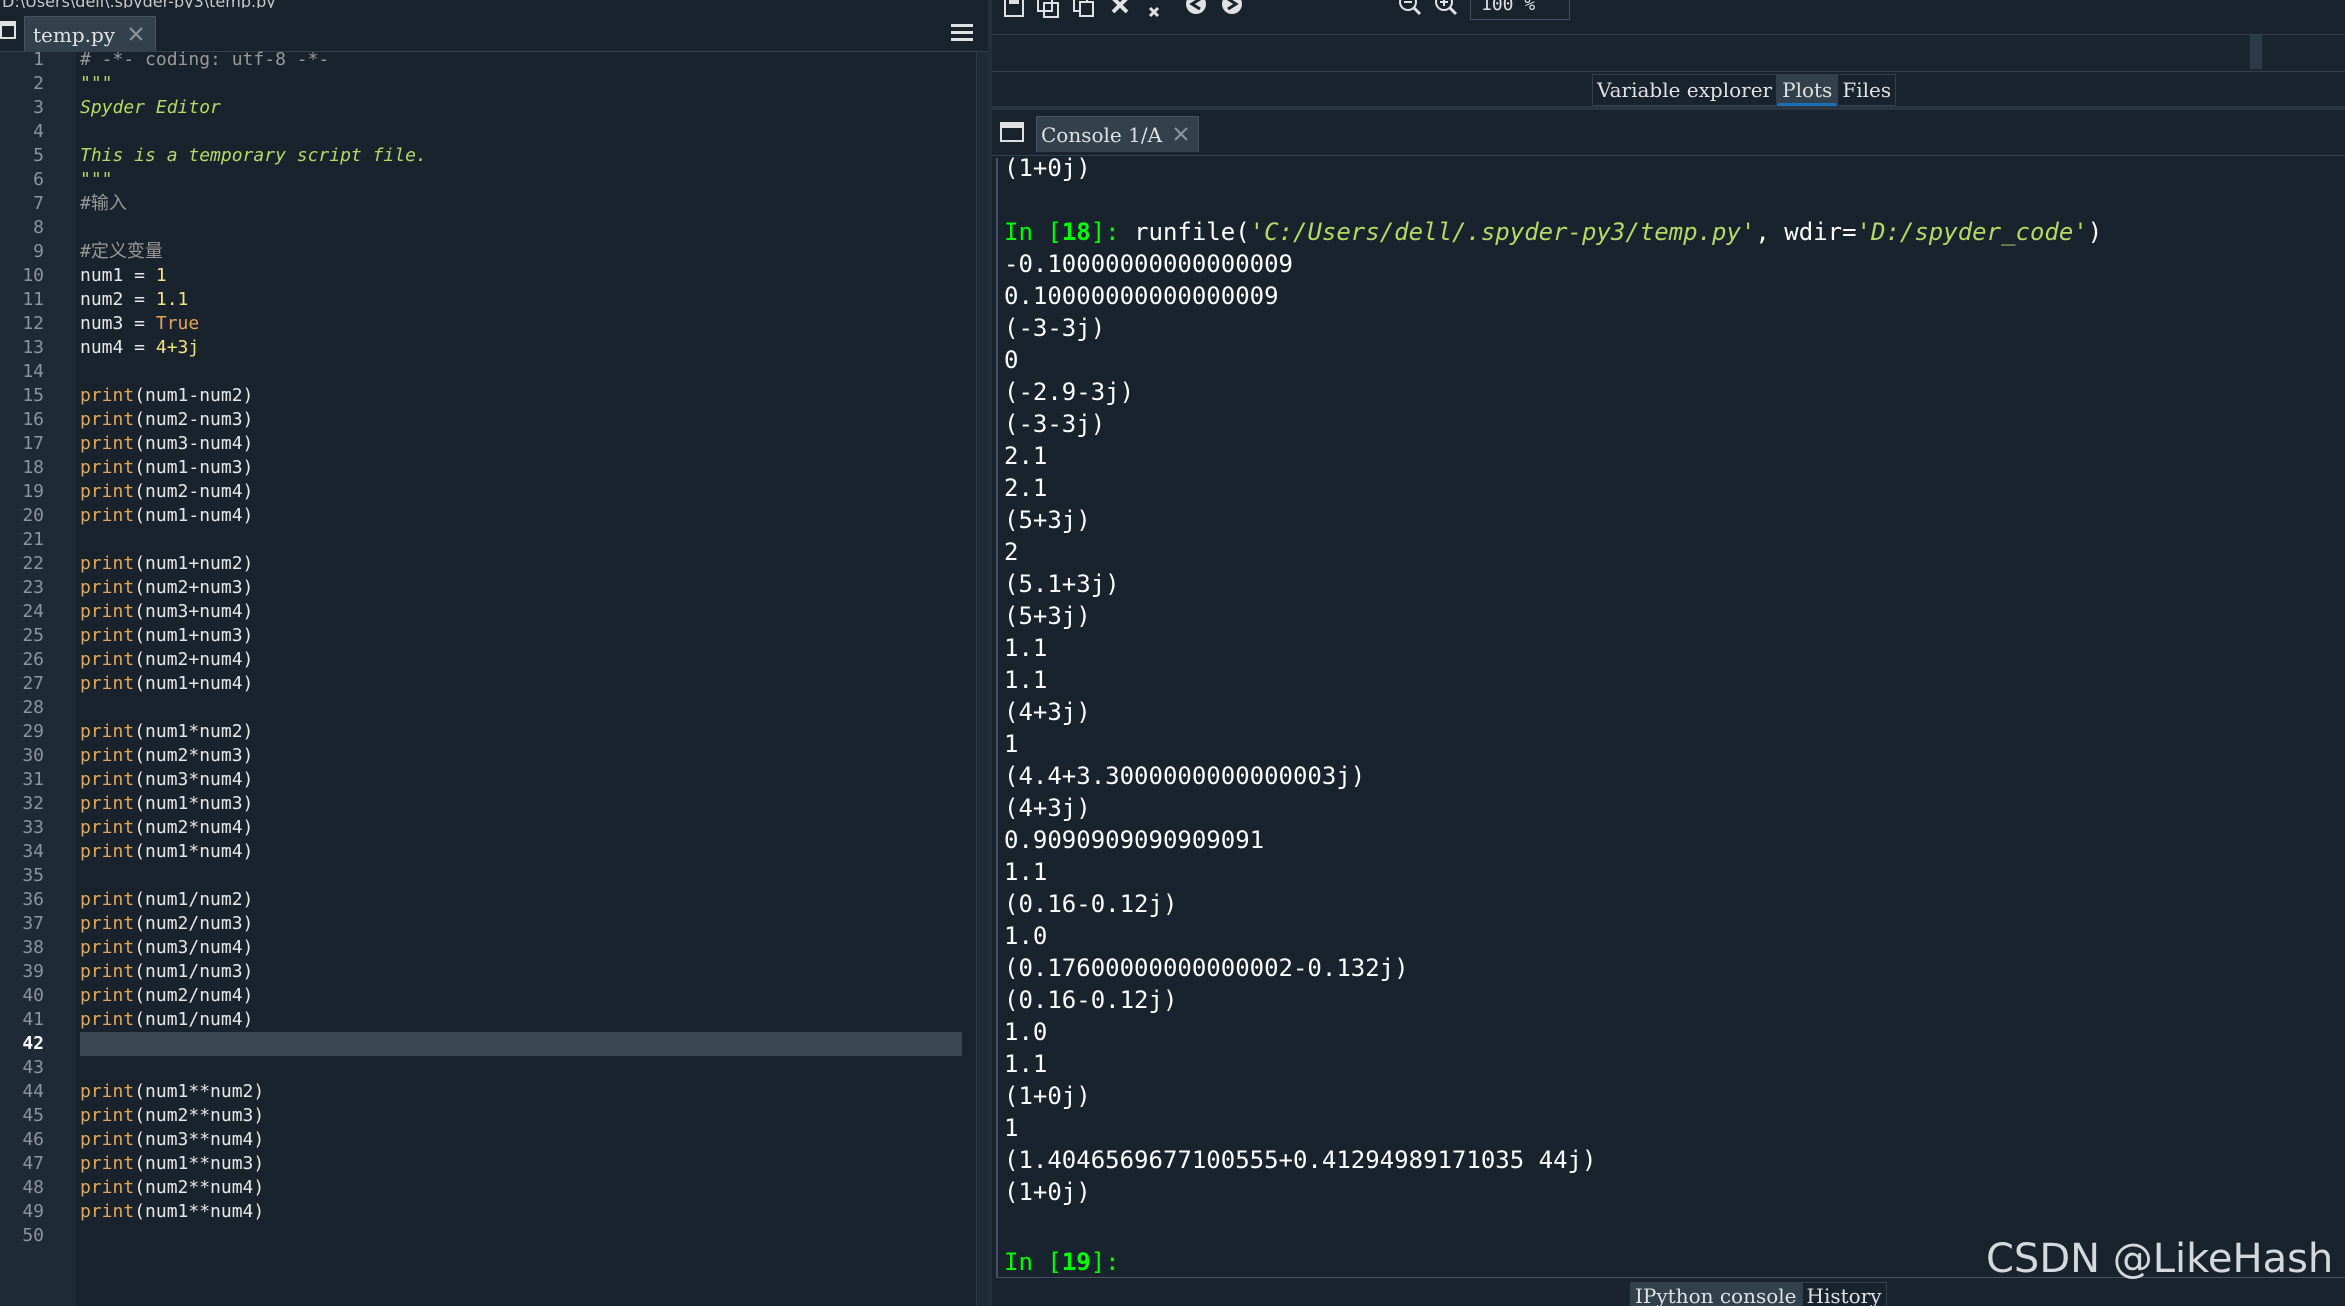 The width and height of the screenshot is (2345, 1306). What do you see at coordinates (96, 83) in the screenshot?
I see `code-line-2: """` at bounding box center [96, 83].